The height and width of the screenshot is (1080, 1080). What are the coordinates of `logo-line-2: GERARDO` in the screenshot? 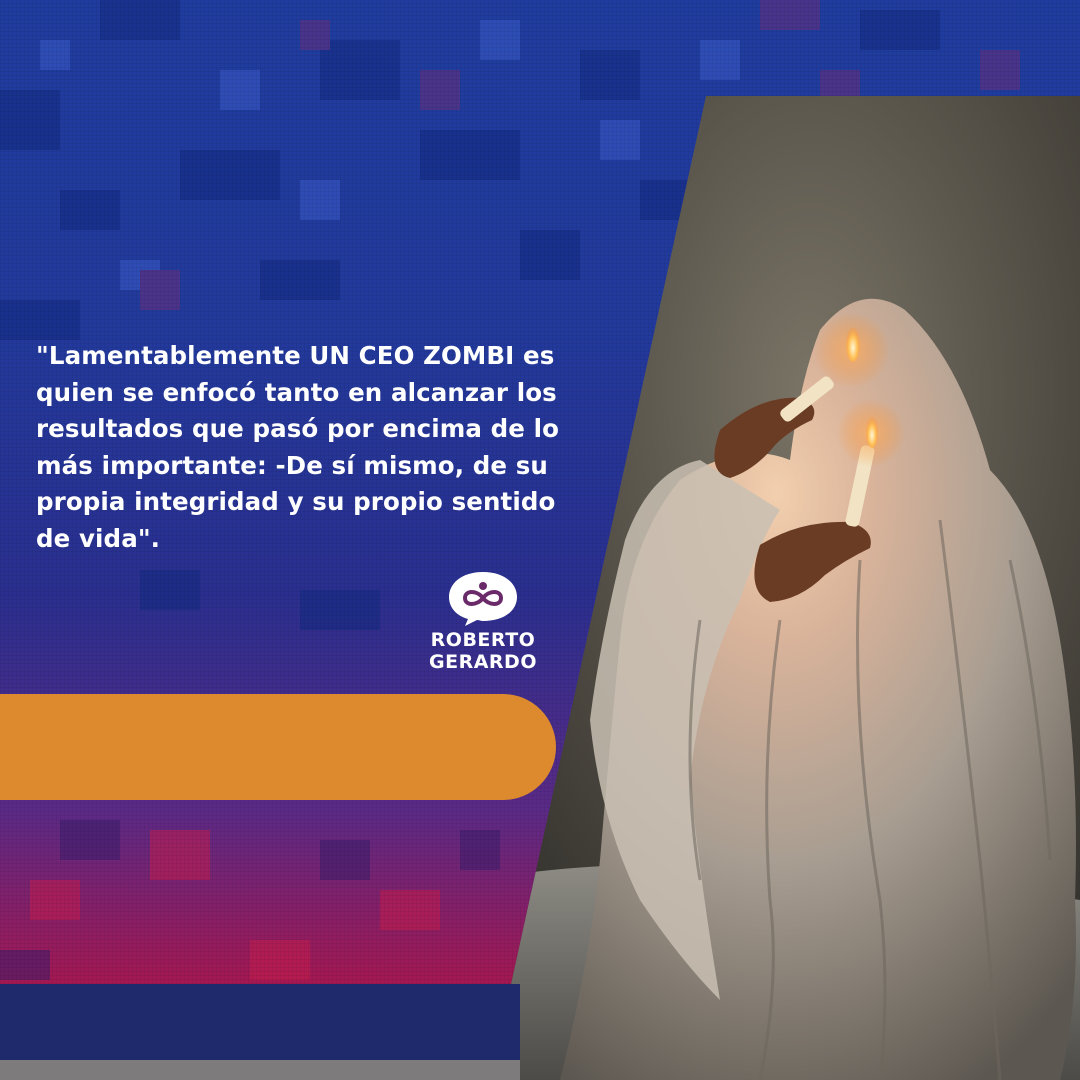 It's located at (483, 662).